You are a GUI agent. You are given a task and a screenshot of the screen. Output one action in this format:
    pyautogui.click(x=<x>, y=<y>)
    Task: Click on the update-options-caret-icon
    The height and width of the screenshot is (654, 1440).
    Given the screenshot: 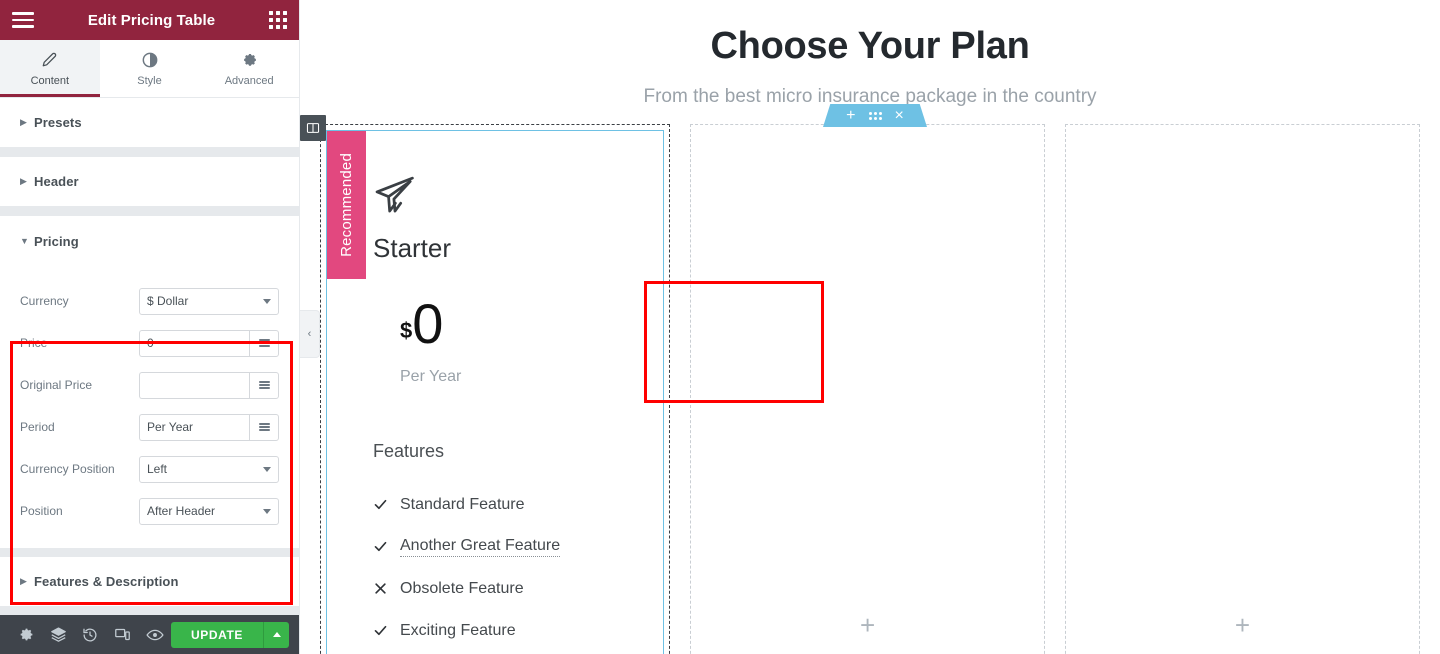 What is the action you would take?
    pyautogui.click(x=276, y=634)
    